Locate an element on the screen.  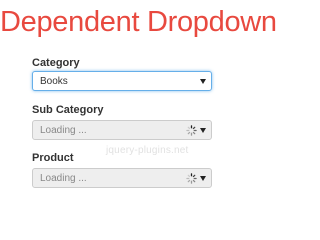
product-label: Product is located at coordinates (53, 158).